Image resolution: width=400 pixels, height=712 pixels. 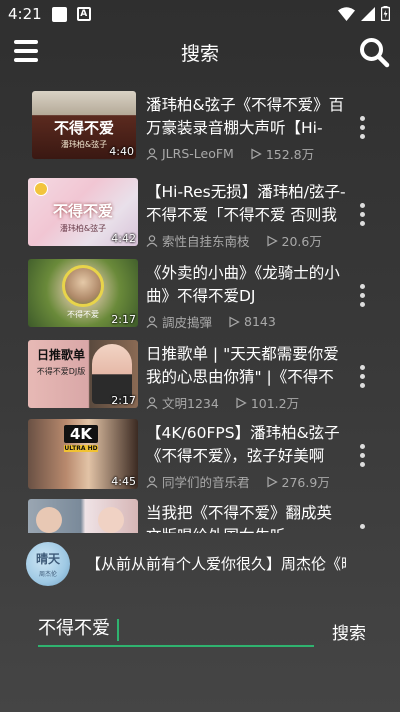 I want to click on play-count: 276.9万, so click(x=305, y=482).